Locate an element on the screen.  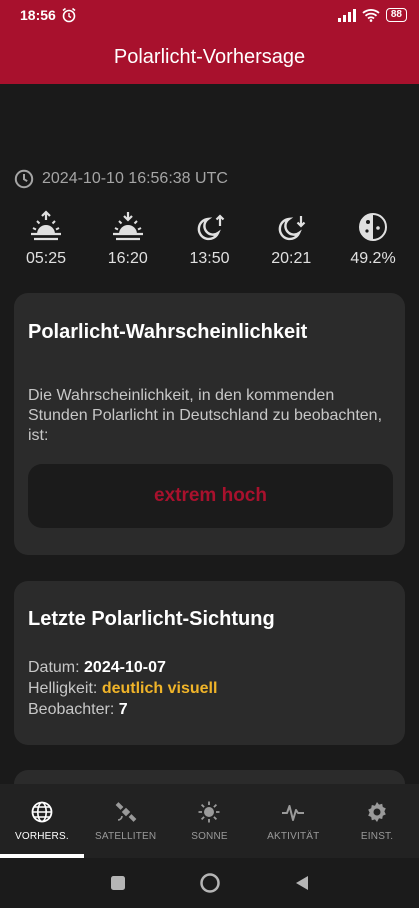
moonset-icon is located at coordinates (292, 228).